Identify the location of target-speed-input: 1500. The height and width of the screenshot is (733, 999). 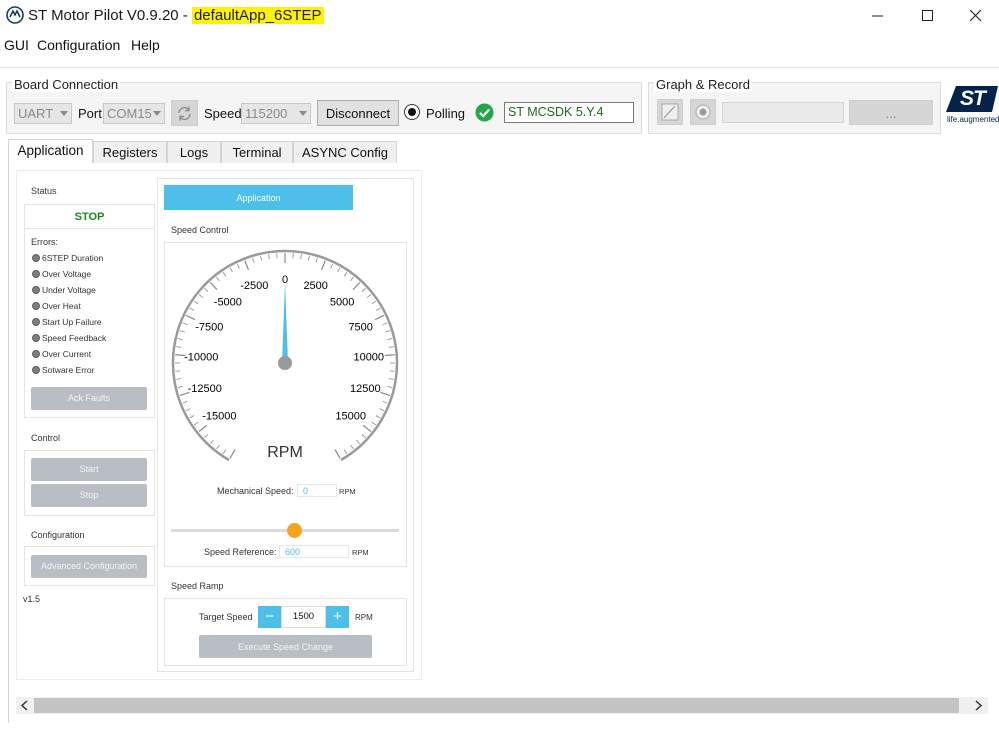
(303, 617).